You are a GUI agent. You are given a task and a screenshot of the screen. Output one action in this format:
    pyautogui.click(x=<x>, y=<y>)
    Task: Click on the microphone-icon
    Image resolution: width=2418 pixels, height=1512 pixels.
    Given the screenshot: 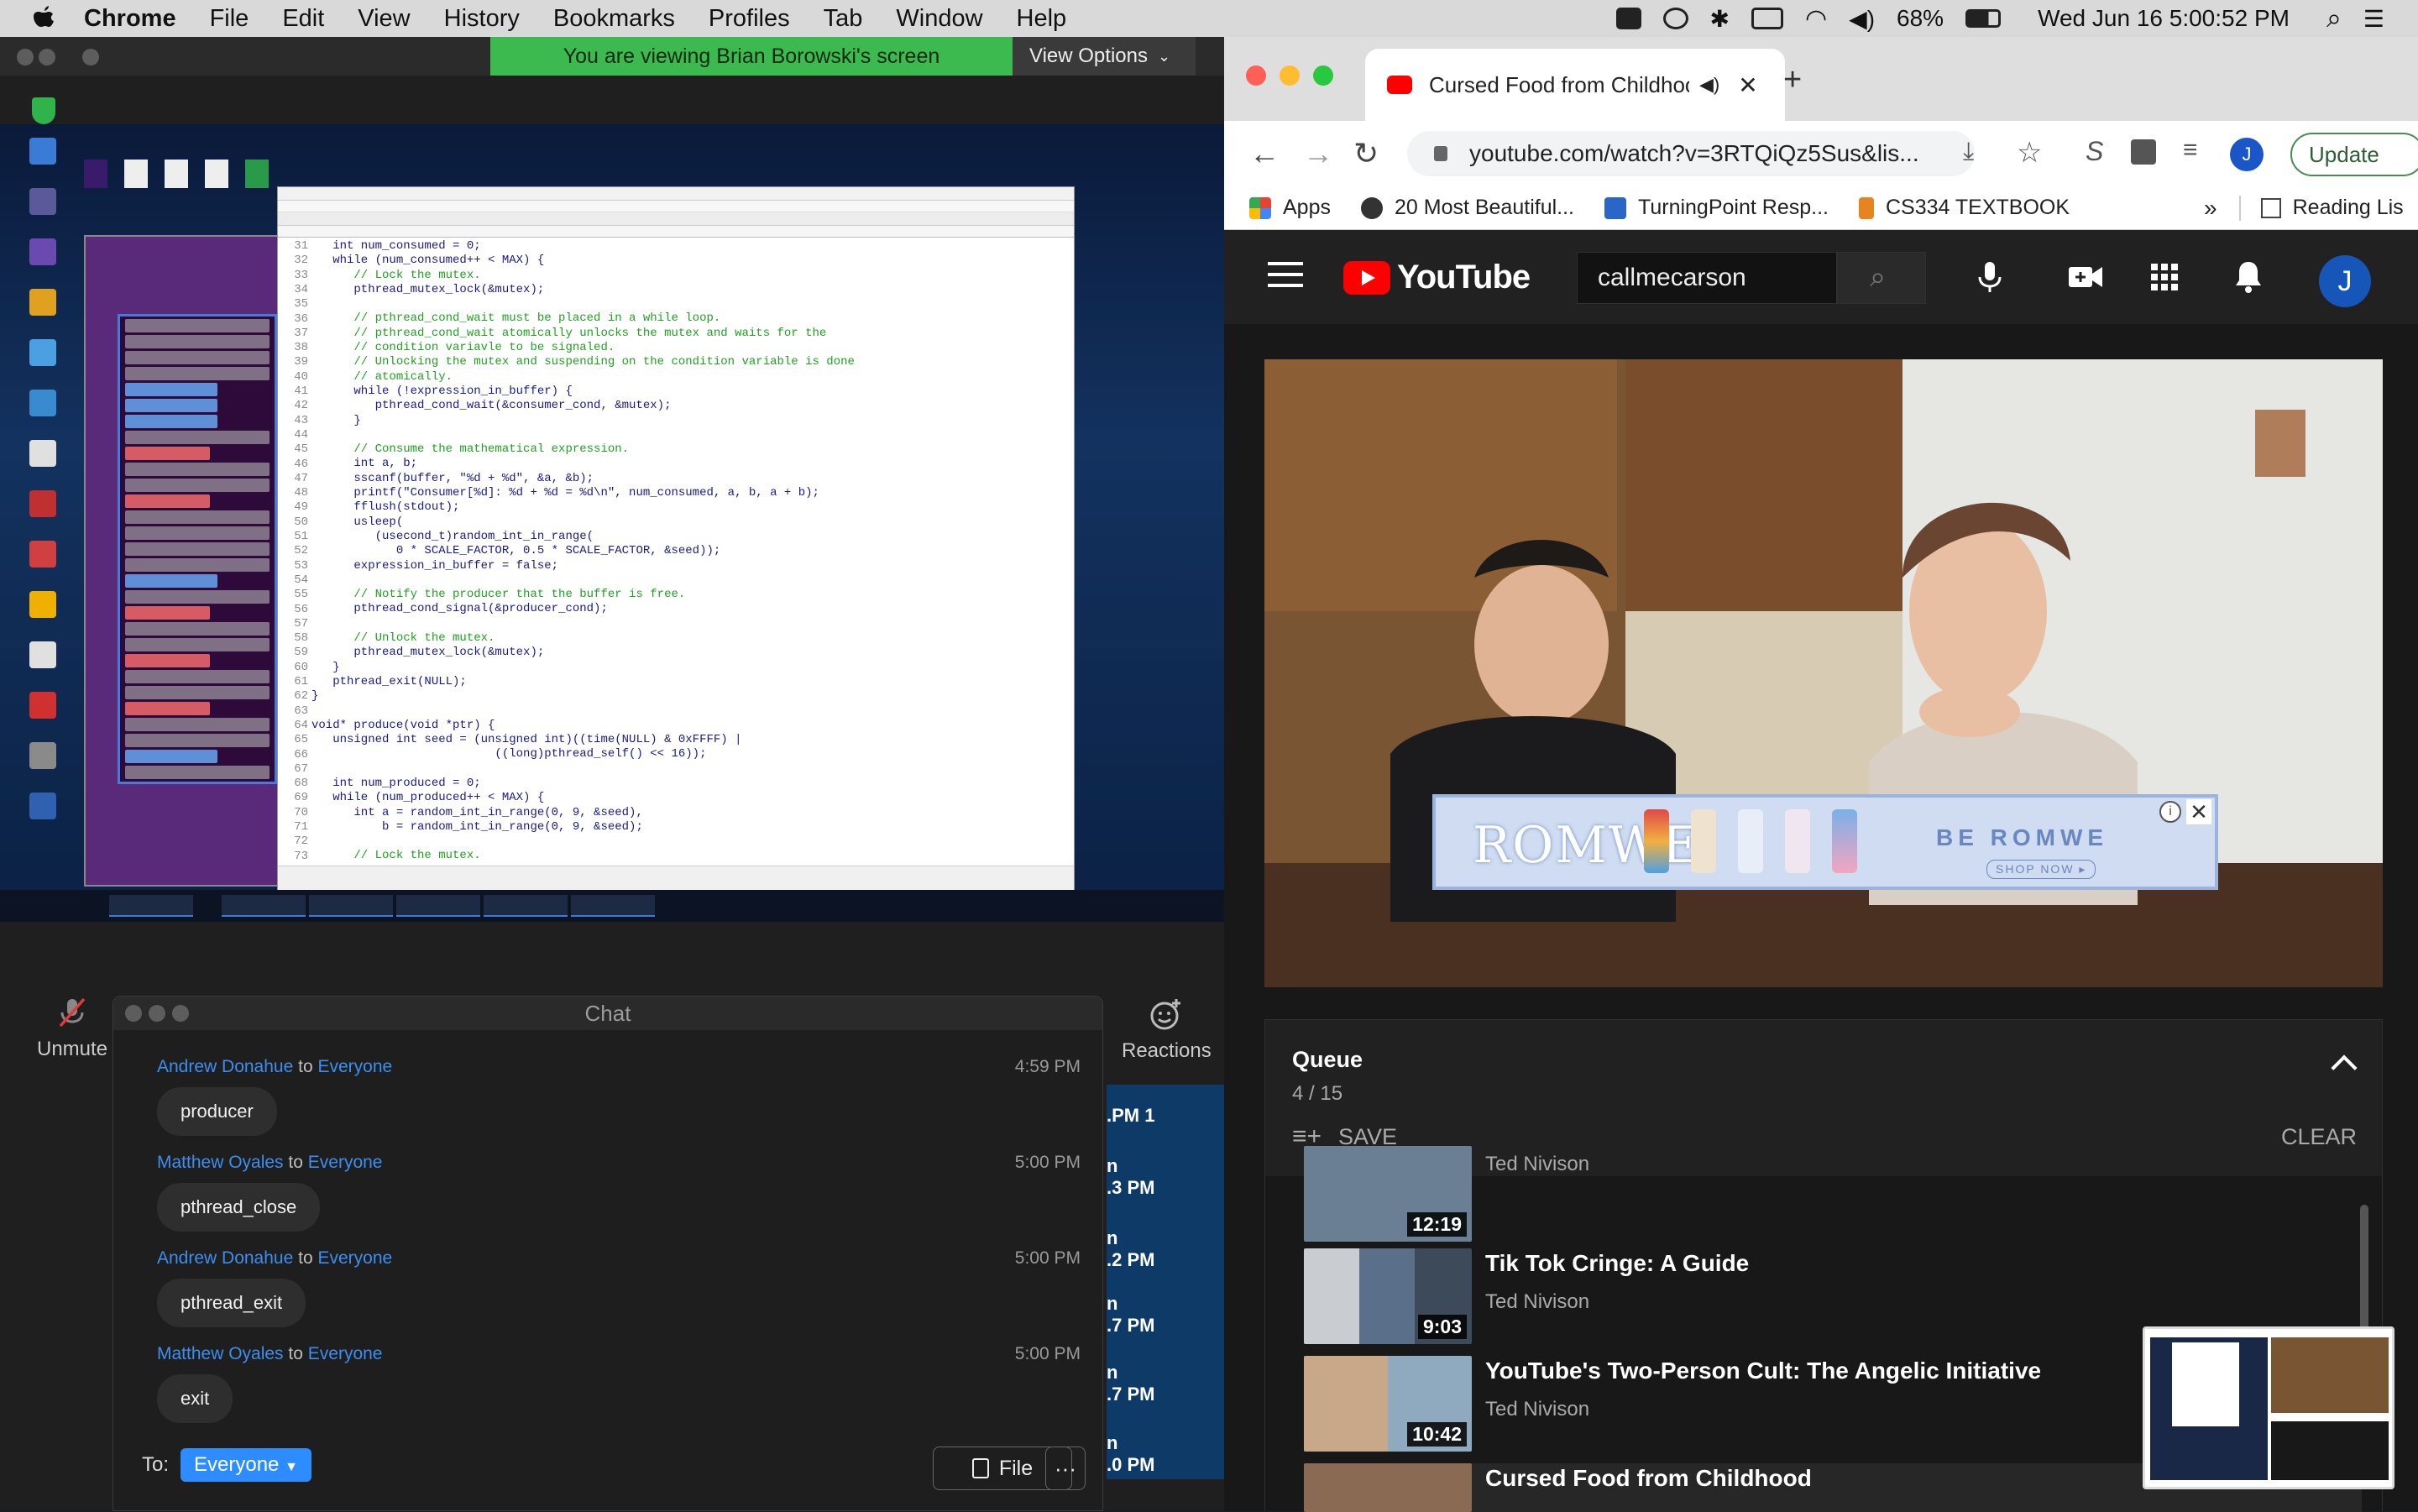 What is the action you would take?
    pyautogui.click(x=1989, y=277)
    